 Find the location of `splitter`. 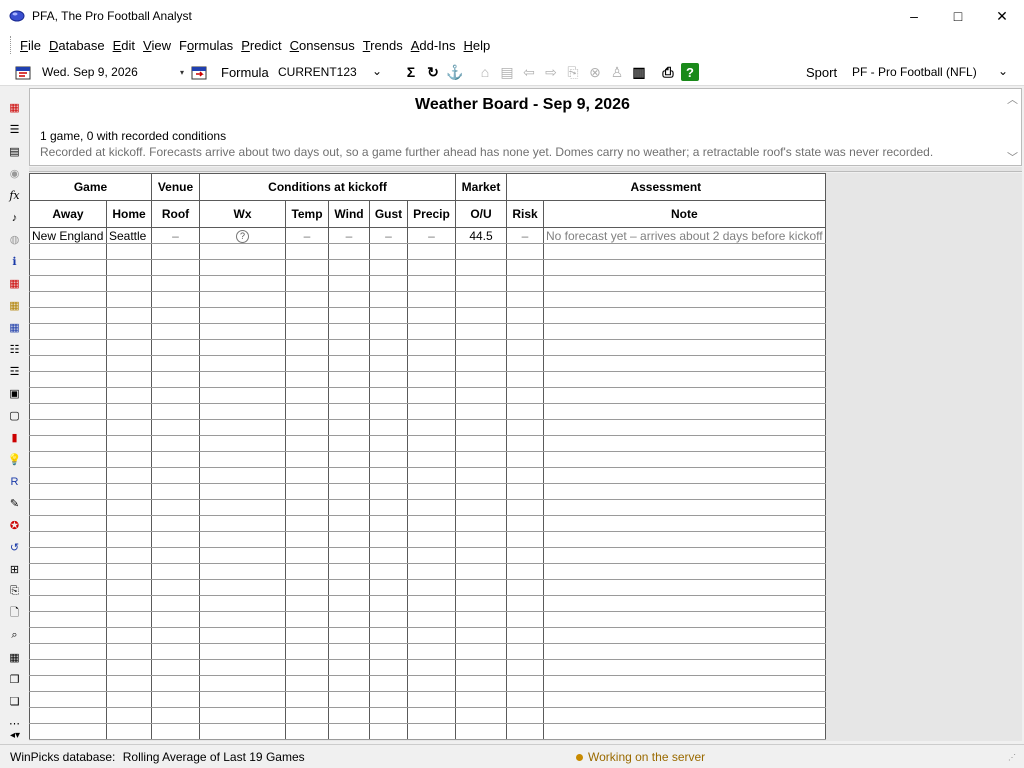

splitter is located at coordinates (525, 169).